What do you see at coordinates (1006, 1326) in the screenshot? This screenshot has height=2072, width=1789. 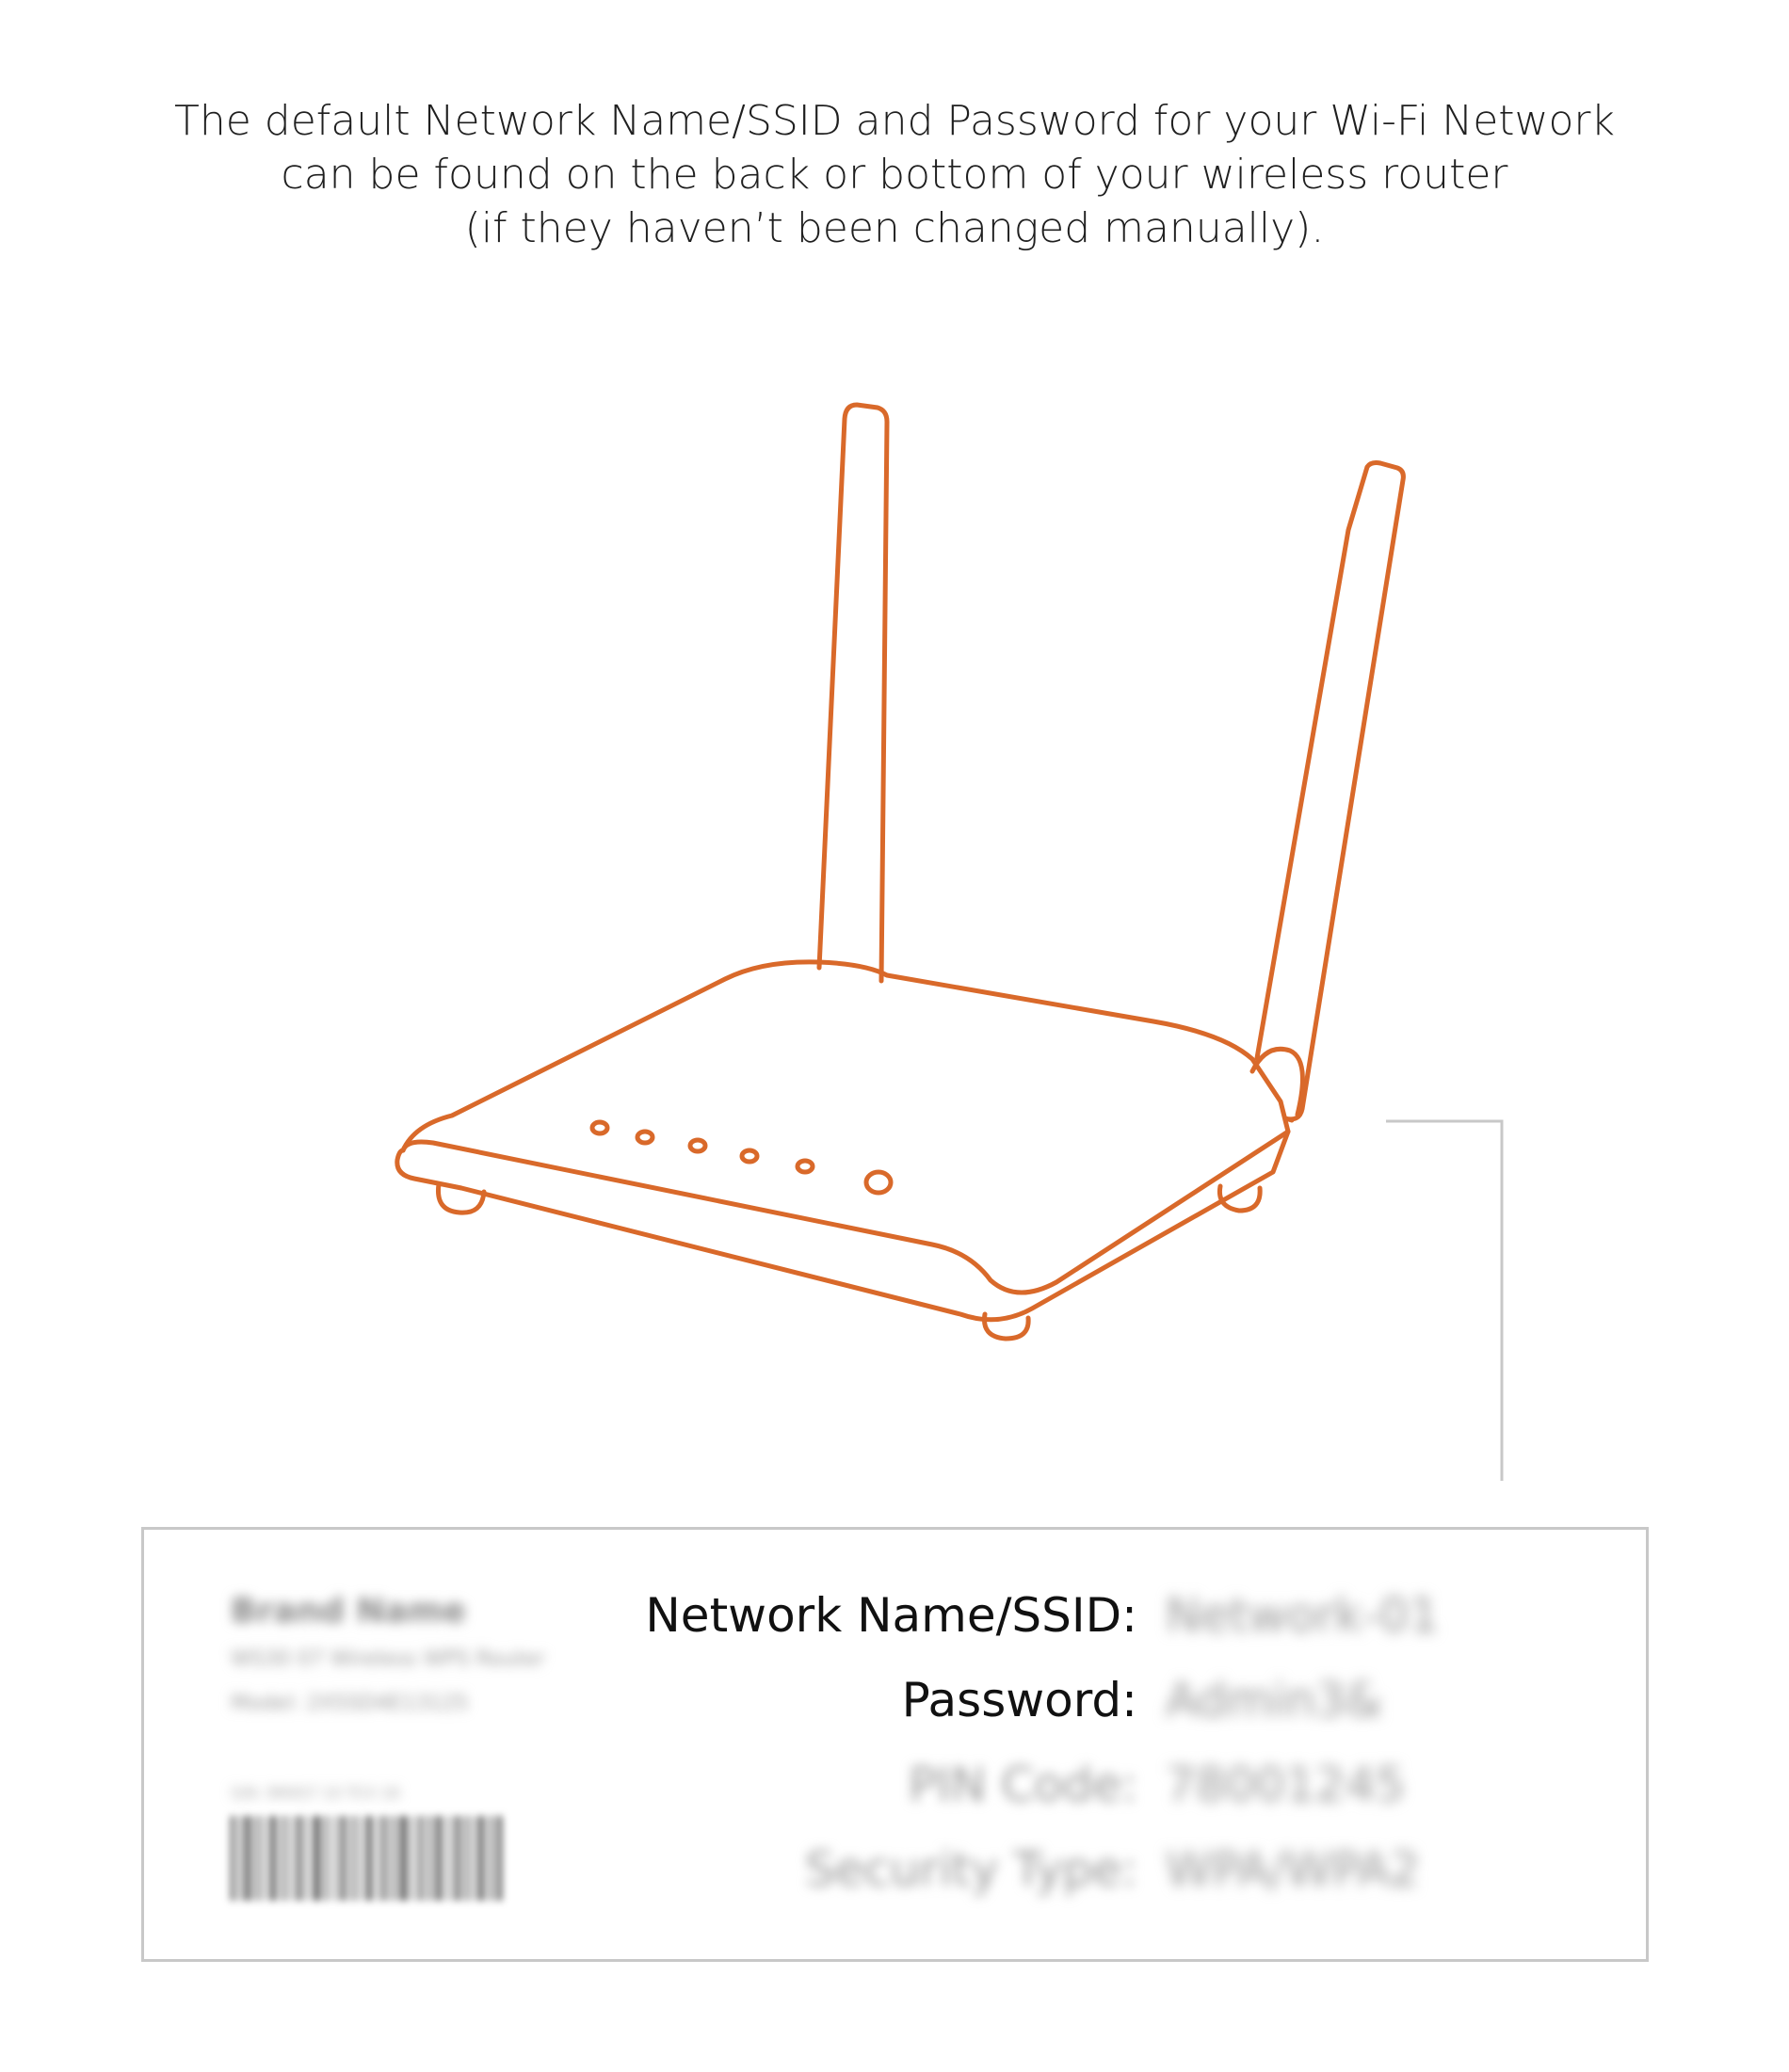 I see `router-foot-front` at bounding box center [1006, 1326].